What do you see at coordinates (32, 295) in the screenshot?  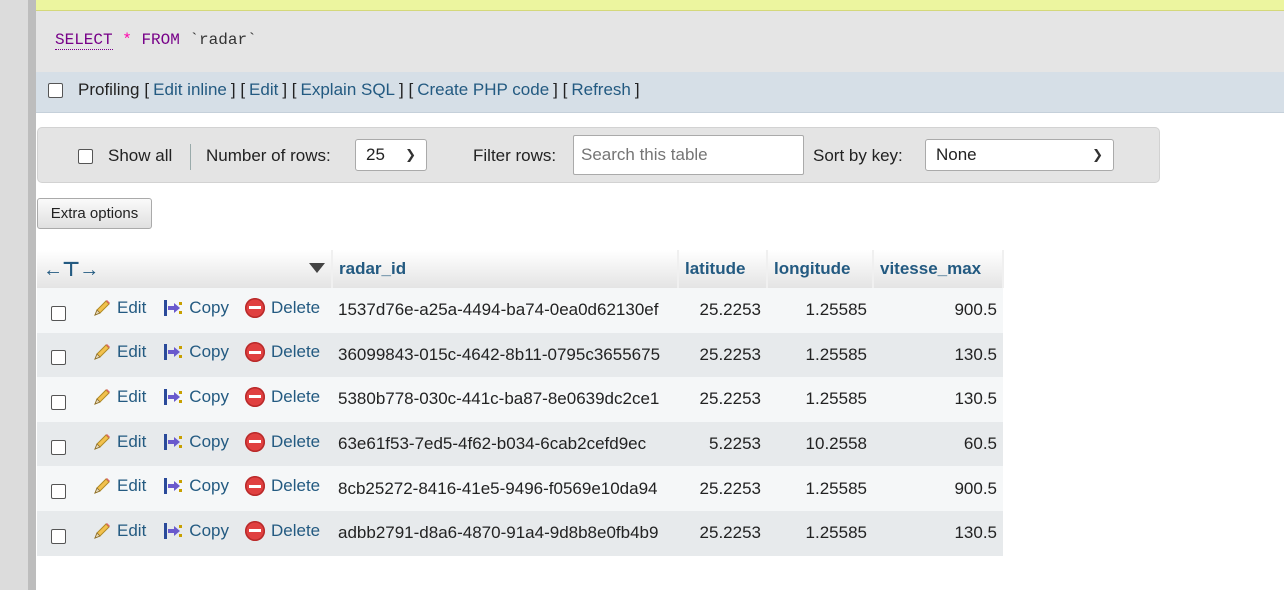 I see `panel-resizer` at bounding box center [32, 295].